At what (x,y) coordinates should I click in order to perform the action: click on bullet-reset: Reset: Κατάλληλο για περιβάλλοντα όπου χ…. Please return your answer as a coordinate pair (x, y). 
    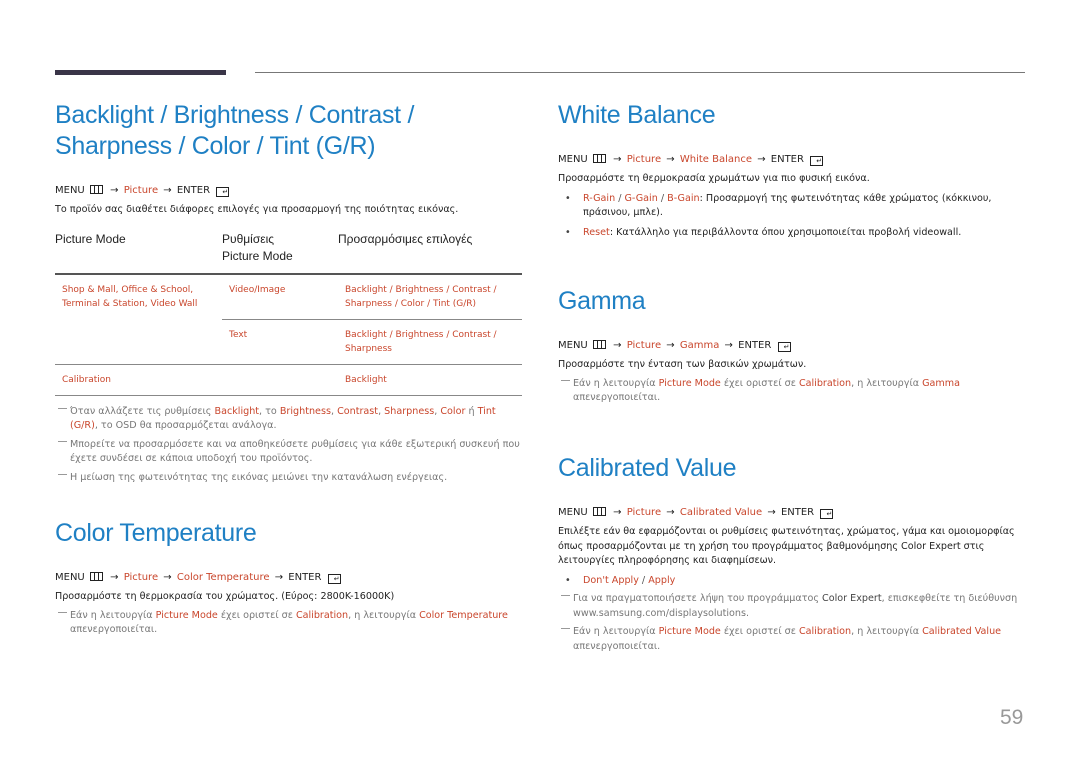
    Looking at the image, I should click on (791, 233).